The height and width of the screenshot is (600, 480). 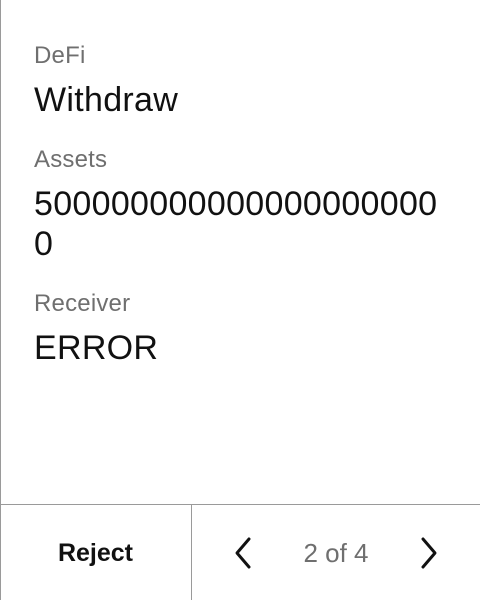 What do you see at coordinates (60, 55) in the screenshot?
I see `defi-label: DeFi` at bounding box center [60, 55].